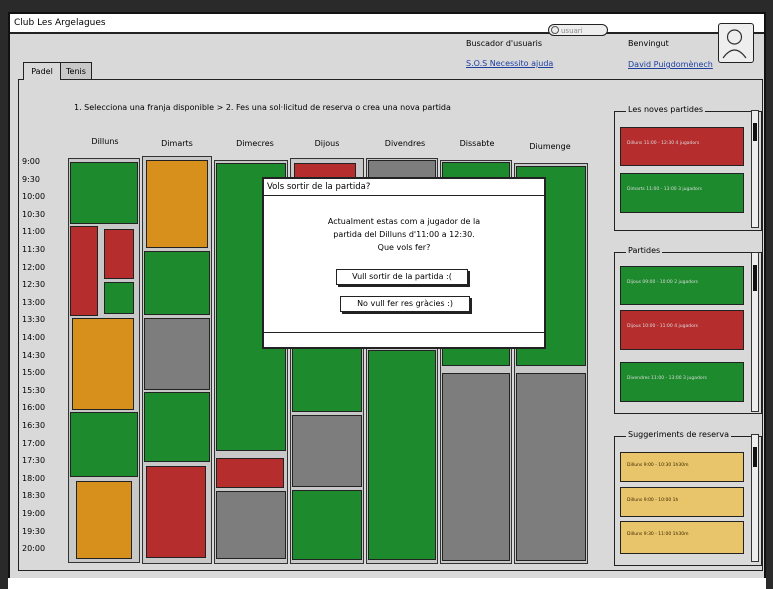 The height and width of the screenshot is (589, 773). Describe the element at coordinates (404, 187) in the screenshot. I see `dialog-title: Vols sortir de la partida?` at that location.